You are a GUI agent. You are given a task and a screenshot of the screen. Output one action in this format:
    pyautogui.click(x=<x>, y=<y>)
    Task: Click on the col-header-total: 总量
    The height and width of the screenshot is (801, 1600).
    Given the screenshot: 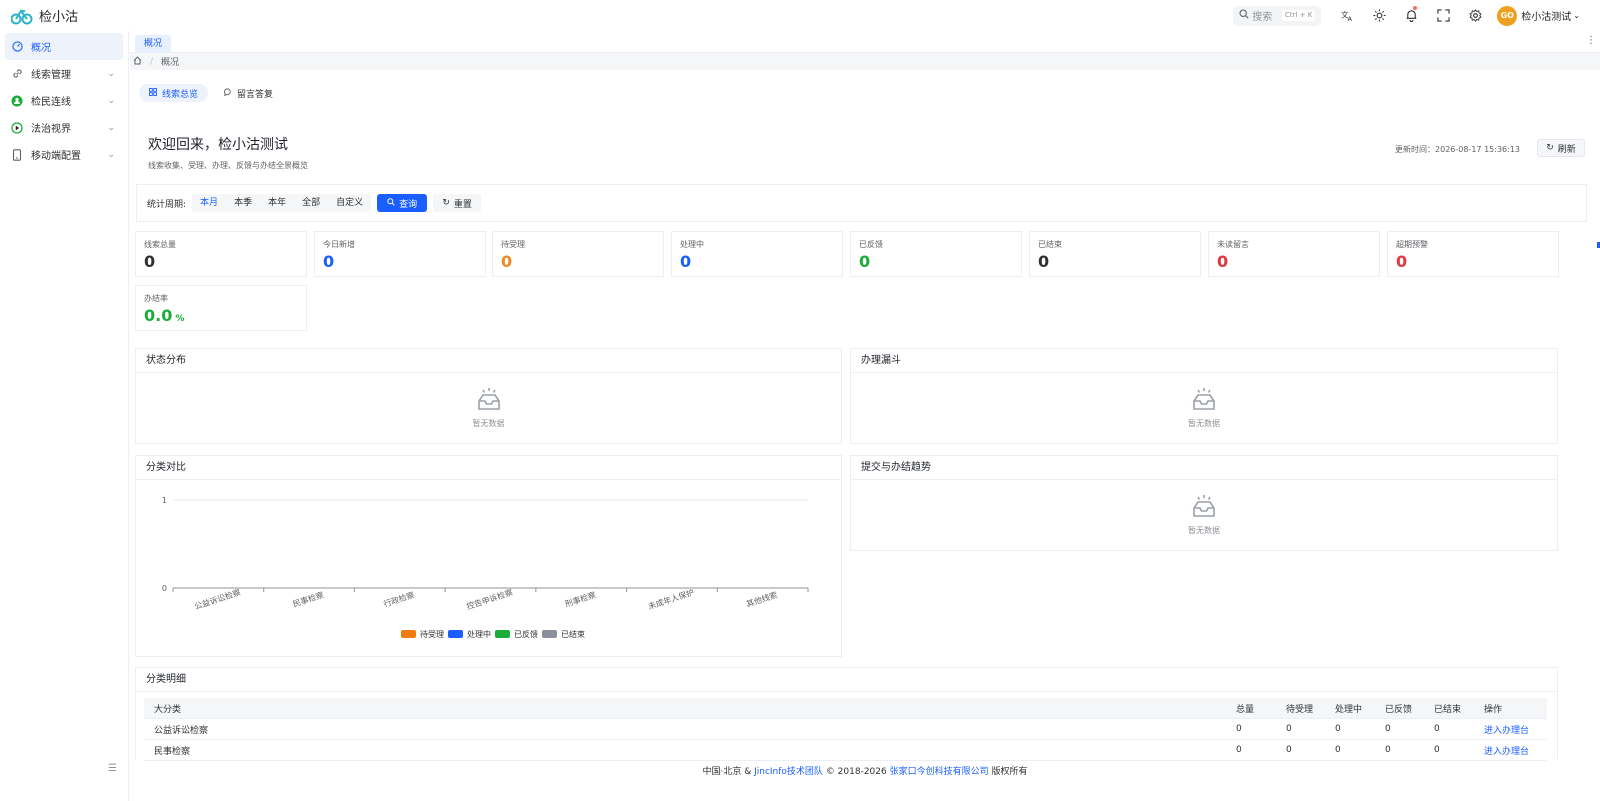 What is the action you would take?
    pyautogui.click(x=1245, y=709)
    